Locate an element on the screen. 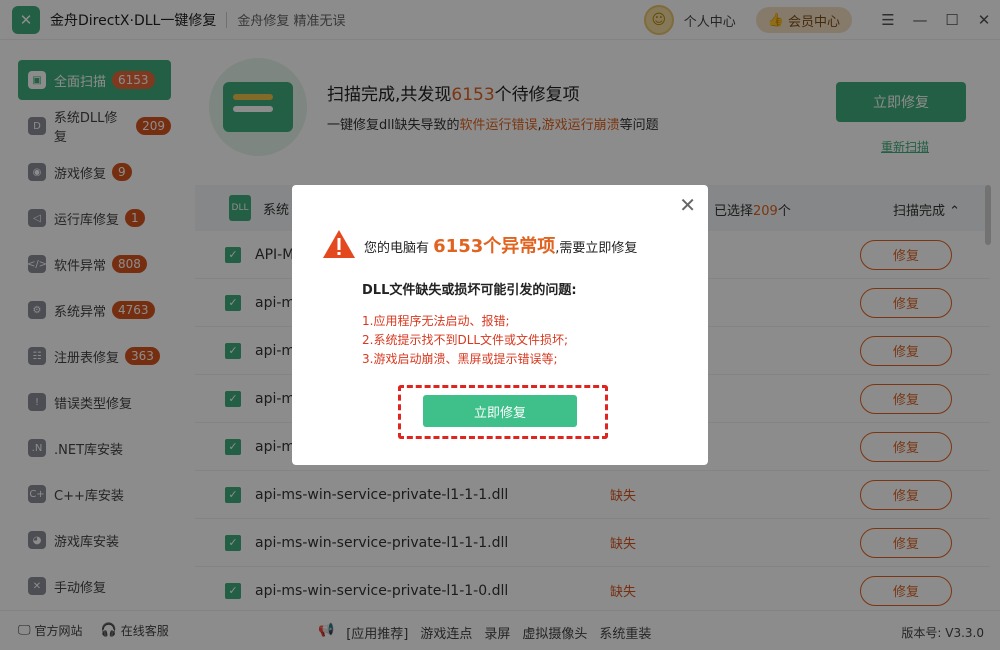 The height and width of the screenshot is (650, 1000). close-icon: ✕ is located at coordinates (687, 205).